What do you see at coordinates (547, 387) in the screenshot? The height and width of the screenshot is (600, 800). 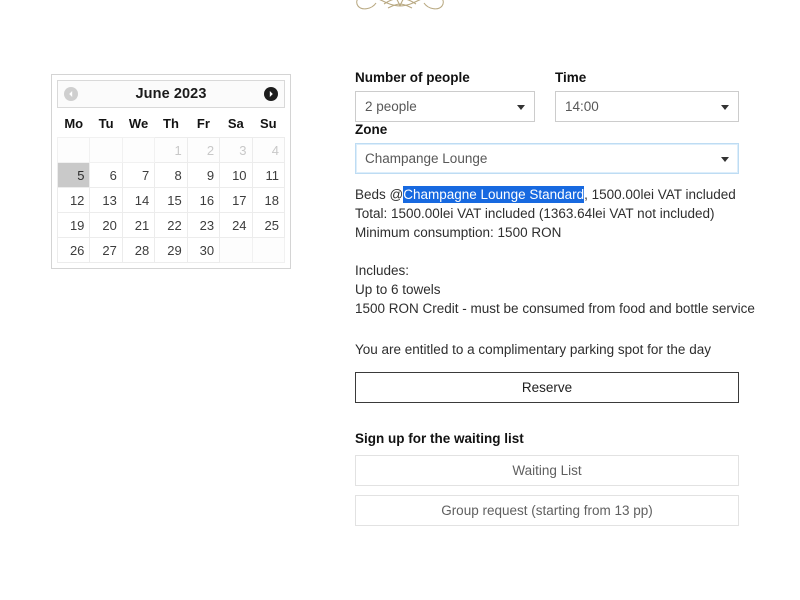 I see `reserve-button: Reserve` at bounding box center [547, 387].